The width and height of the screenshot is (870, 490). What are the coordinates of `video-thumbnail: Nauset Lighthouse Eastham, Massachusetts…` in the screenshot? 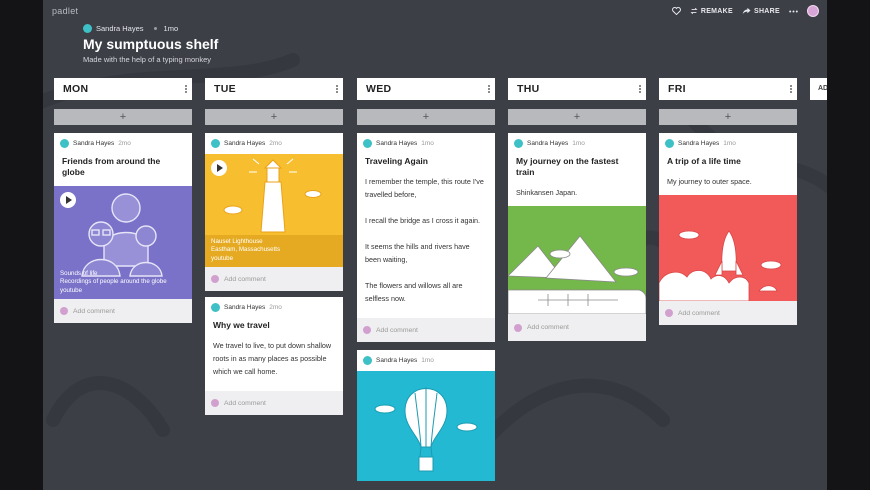 It's located at (274, 210).